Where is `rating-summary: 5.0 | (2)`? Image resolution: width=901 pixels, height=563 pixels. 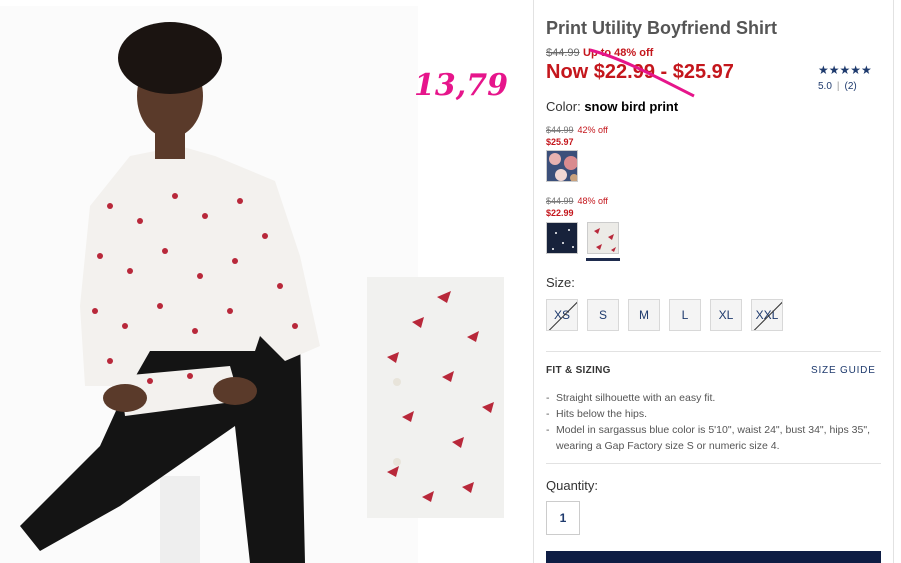 rating-summary: 5.0 | (2) is located at coordinates (837, 86).